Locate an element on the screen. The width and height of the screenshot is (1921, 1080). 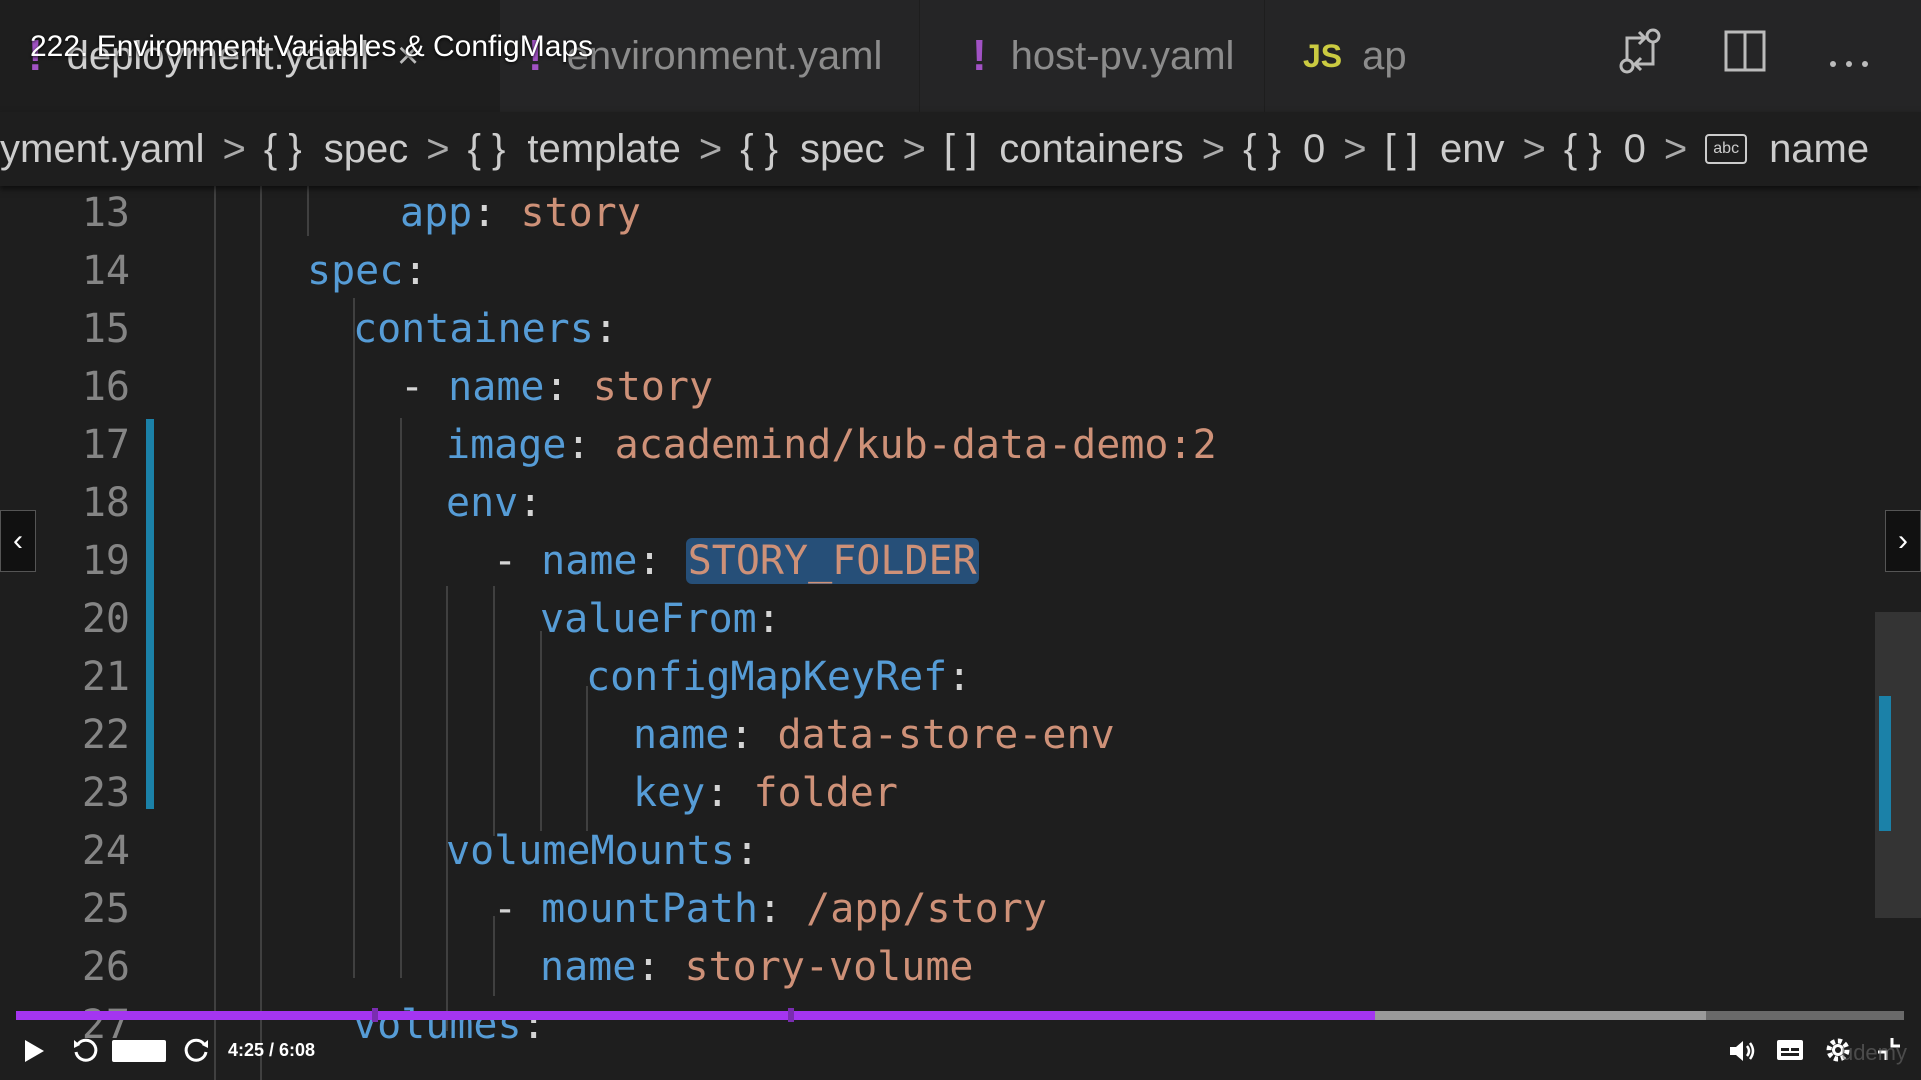
line-number: 25 is located at coordinates (105, 909).